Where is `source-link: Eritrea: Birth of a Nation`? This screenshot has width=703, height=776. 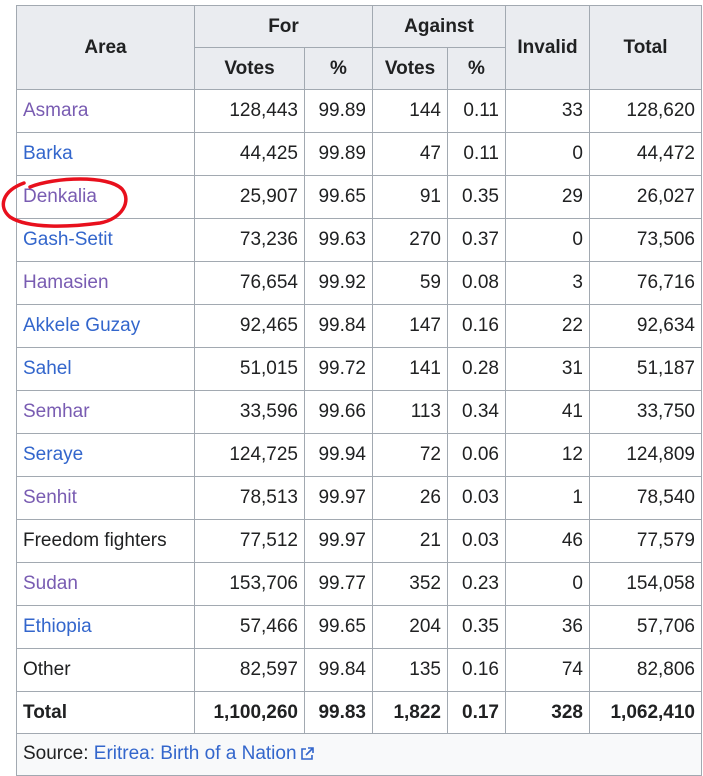 source-link: Eritrea: Birth of a Nation is located at coordinates (195, 753).